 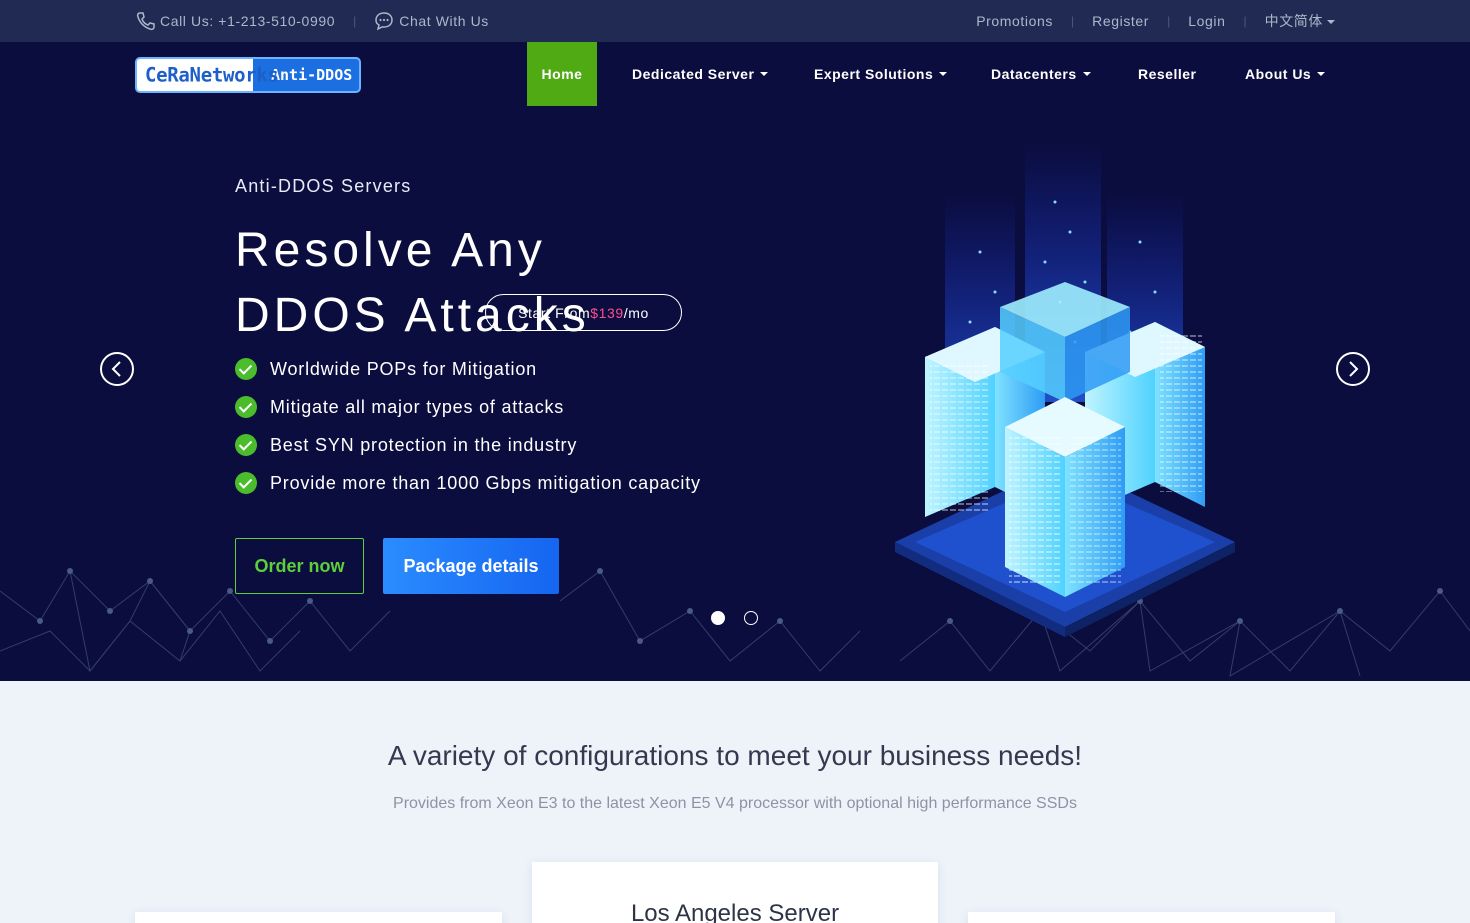 I want to click on phone-icon, so click(x=145, y=21).